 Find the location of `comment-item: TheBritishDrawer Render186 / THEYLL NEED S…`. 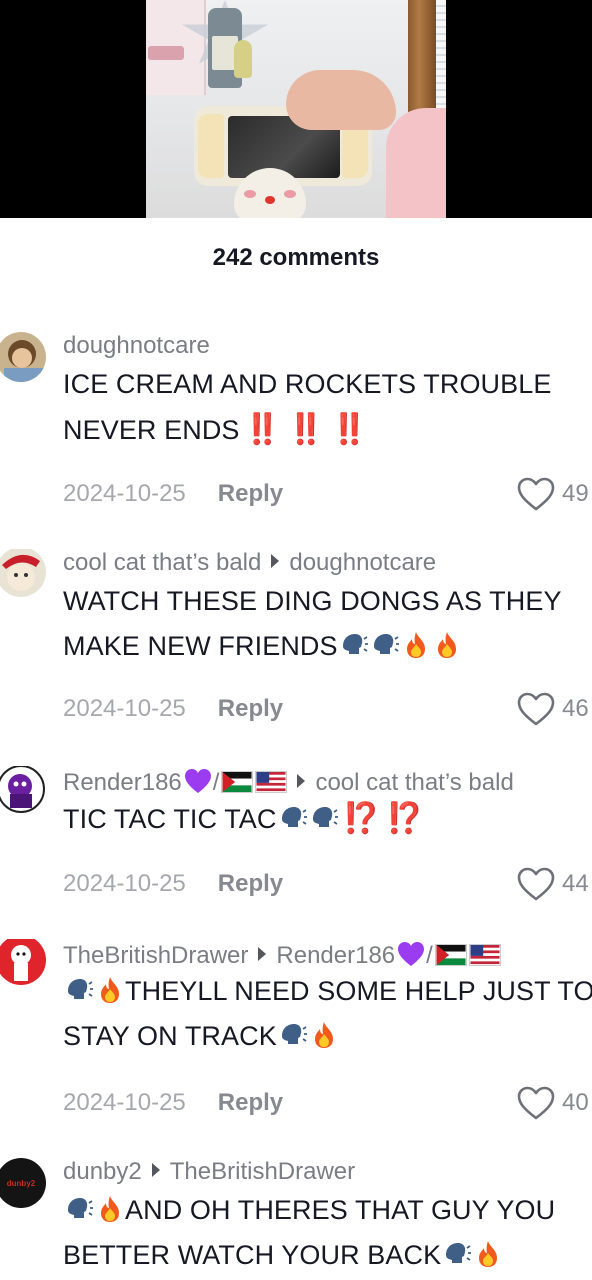

comment-item: TheBritishDrawer Render186 / THEYLL NEED S… is located at coordinates (296, 1034).